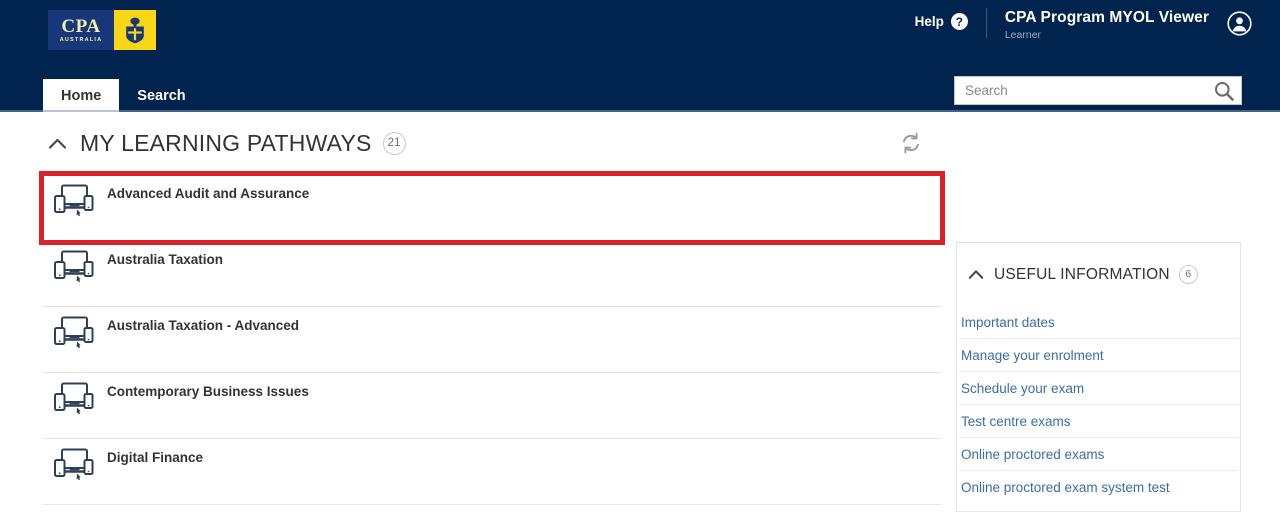 This screenshot has height=522, width=1280. Describe the element at coordinates (492, 274) in the screenshot. I see `list-item: Australia Taxation` at that location.